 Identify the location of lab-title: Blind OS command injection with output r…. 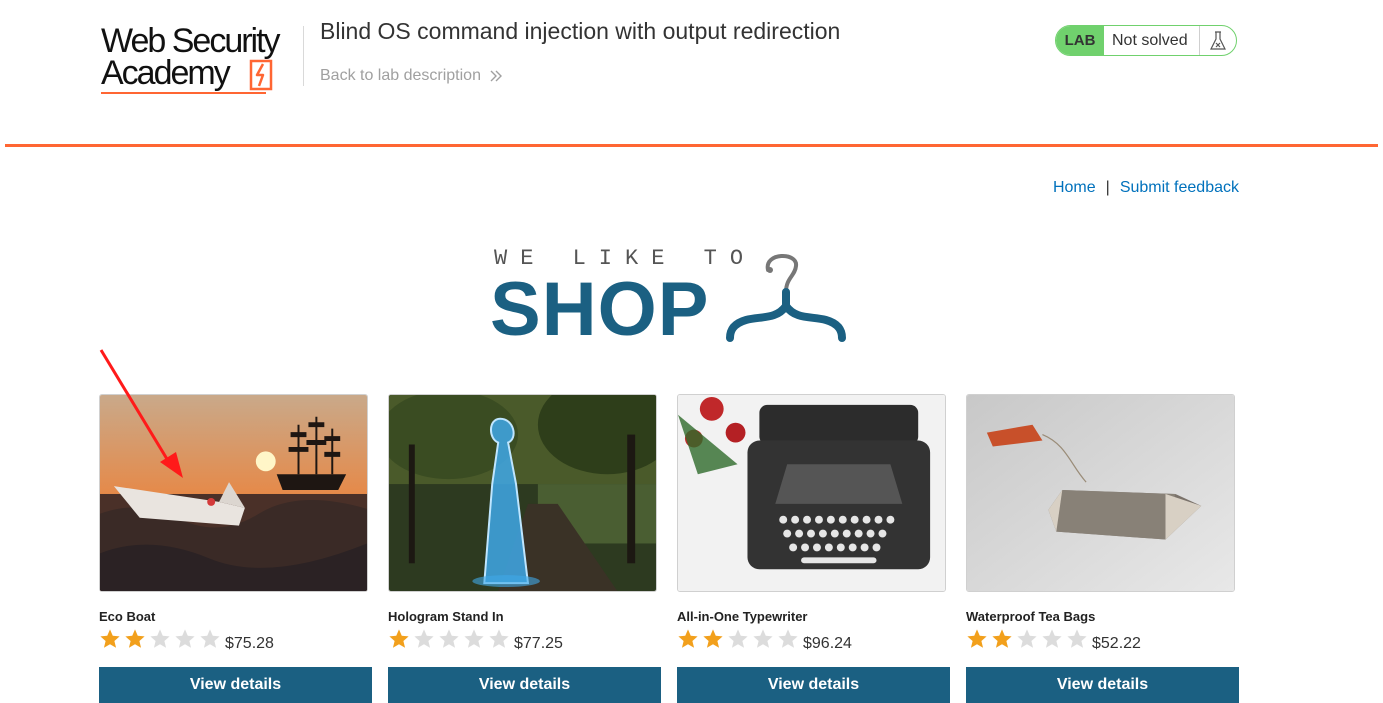
(580, 31).